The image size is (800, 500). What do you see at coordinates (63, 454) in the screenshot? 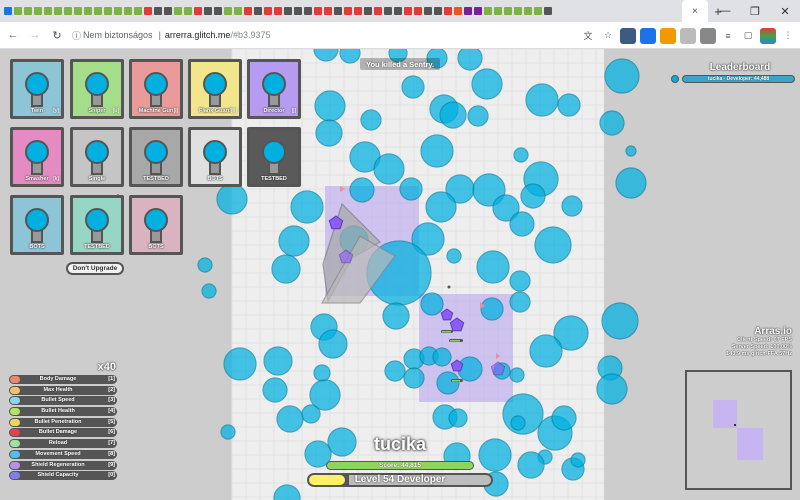
I see `skill-upgrade: Movement Speed [8]` at bounding box center [63, 454].